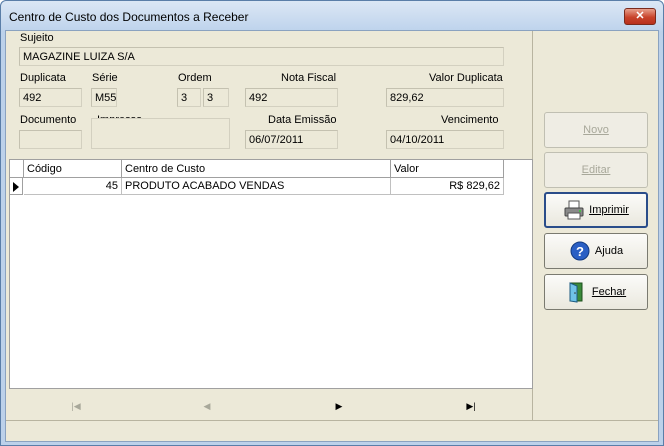  Describe the element at coordinates (445, 139) in the screenshot. I see `vencimento-field: 04/10/2011` at that location.